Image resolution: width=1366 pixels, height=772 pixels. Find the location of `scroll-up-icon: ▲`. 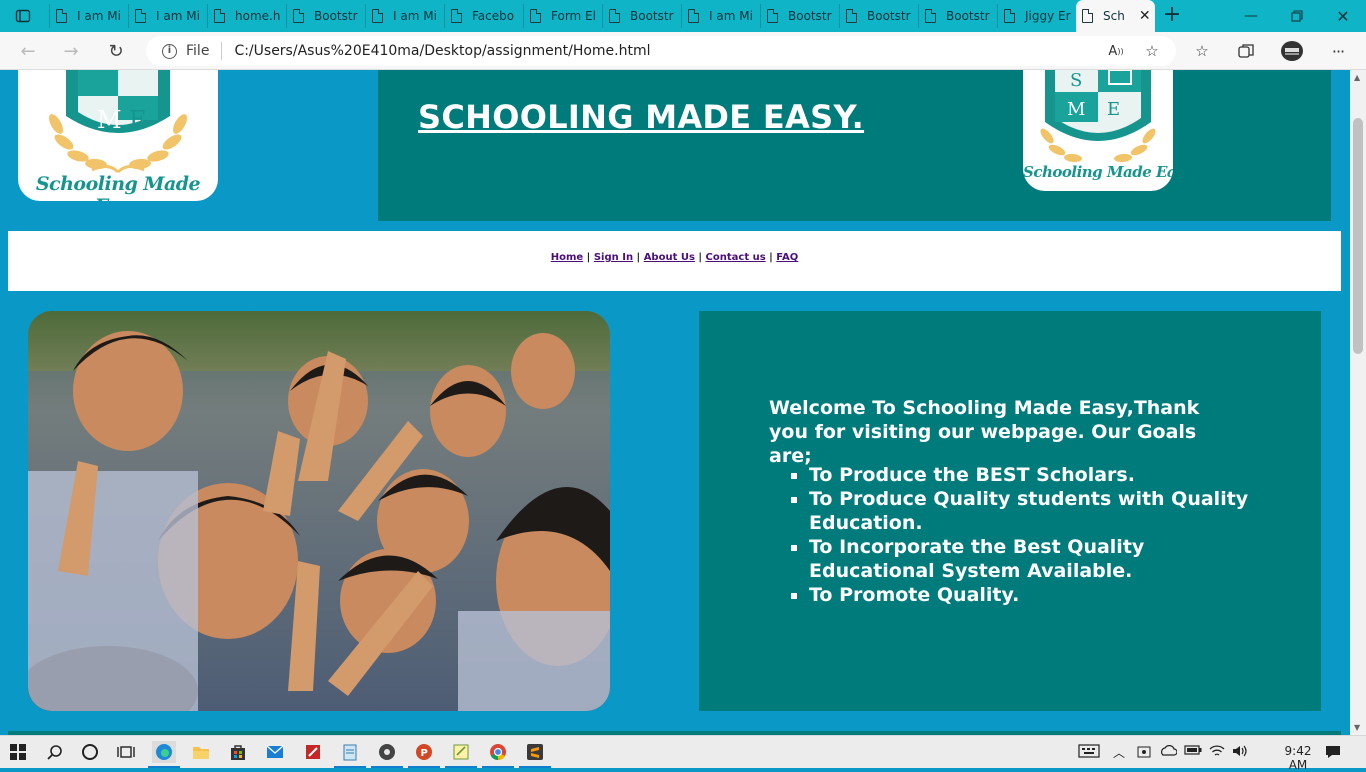

scroll-up-icon: ▲ is located at coordinates (1357, 77).